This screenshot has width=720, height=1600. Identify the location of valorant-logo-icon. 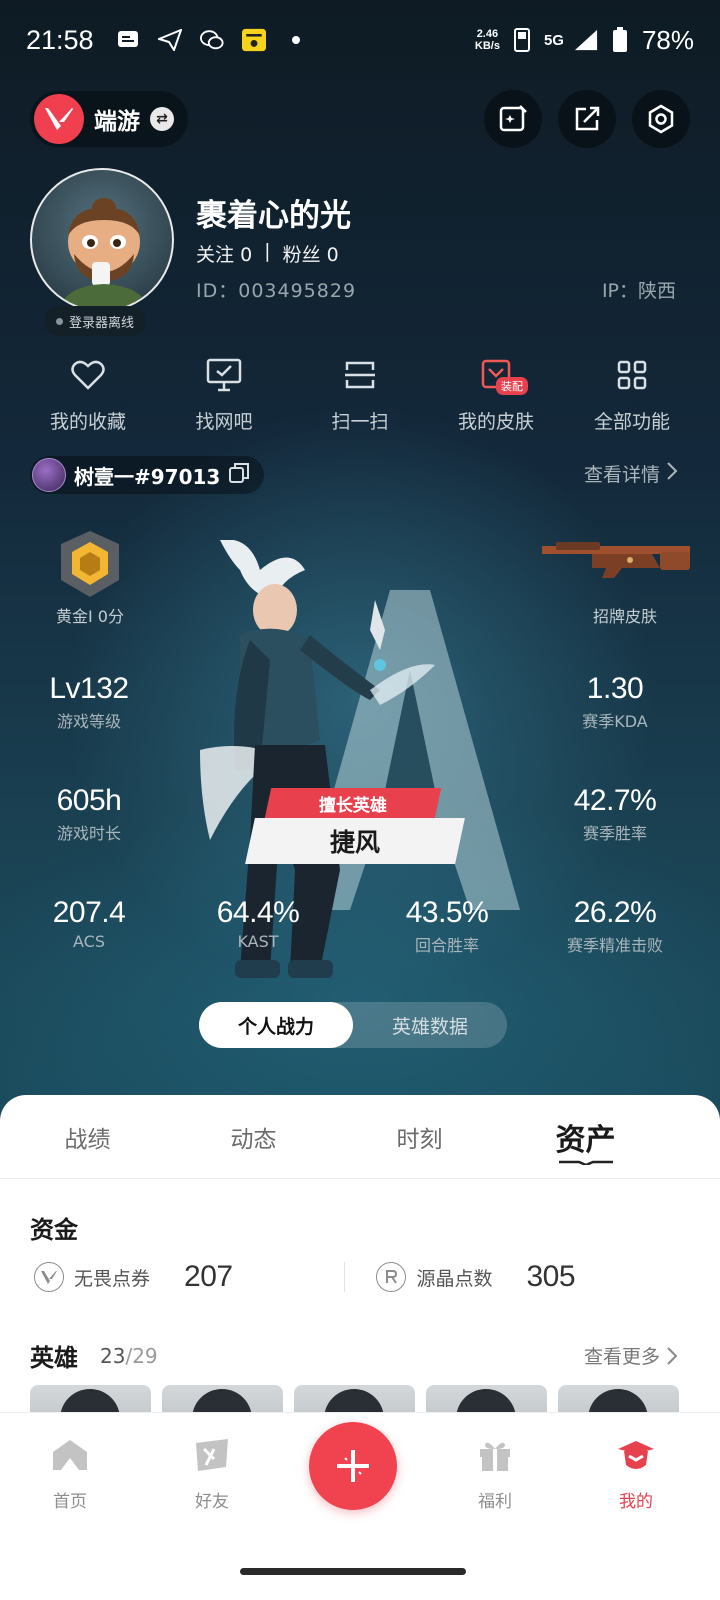
(59, 119).